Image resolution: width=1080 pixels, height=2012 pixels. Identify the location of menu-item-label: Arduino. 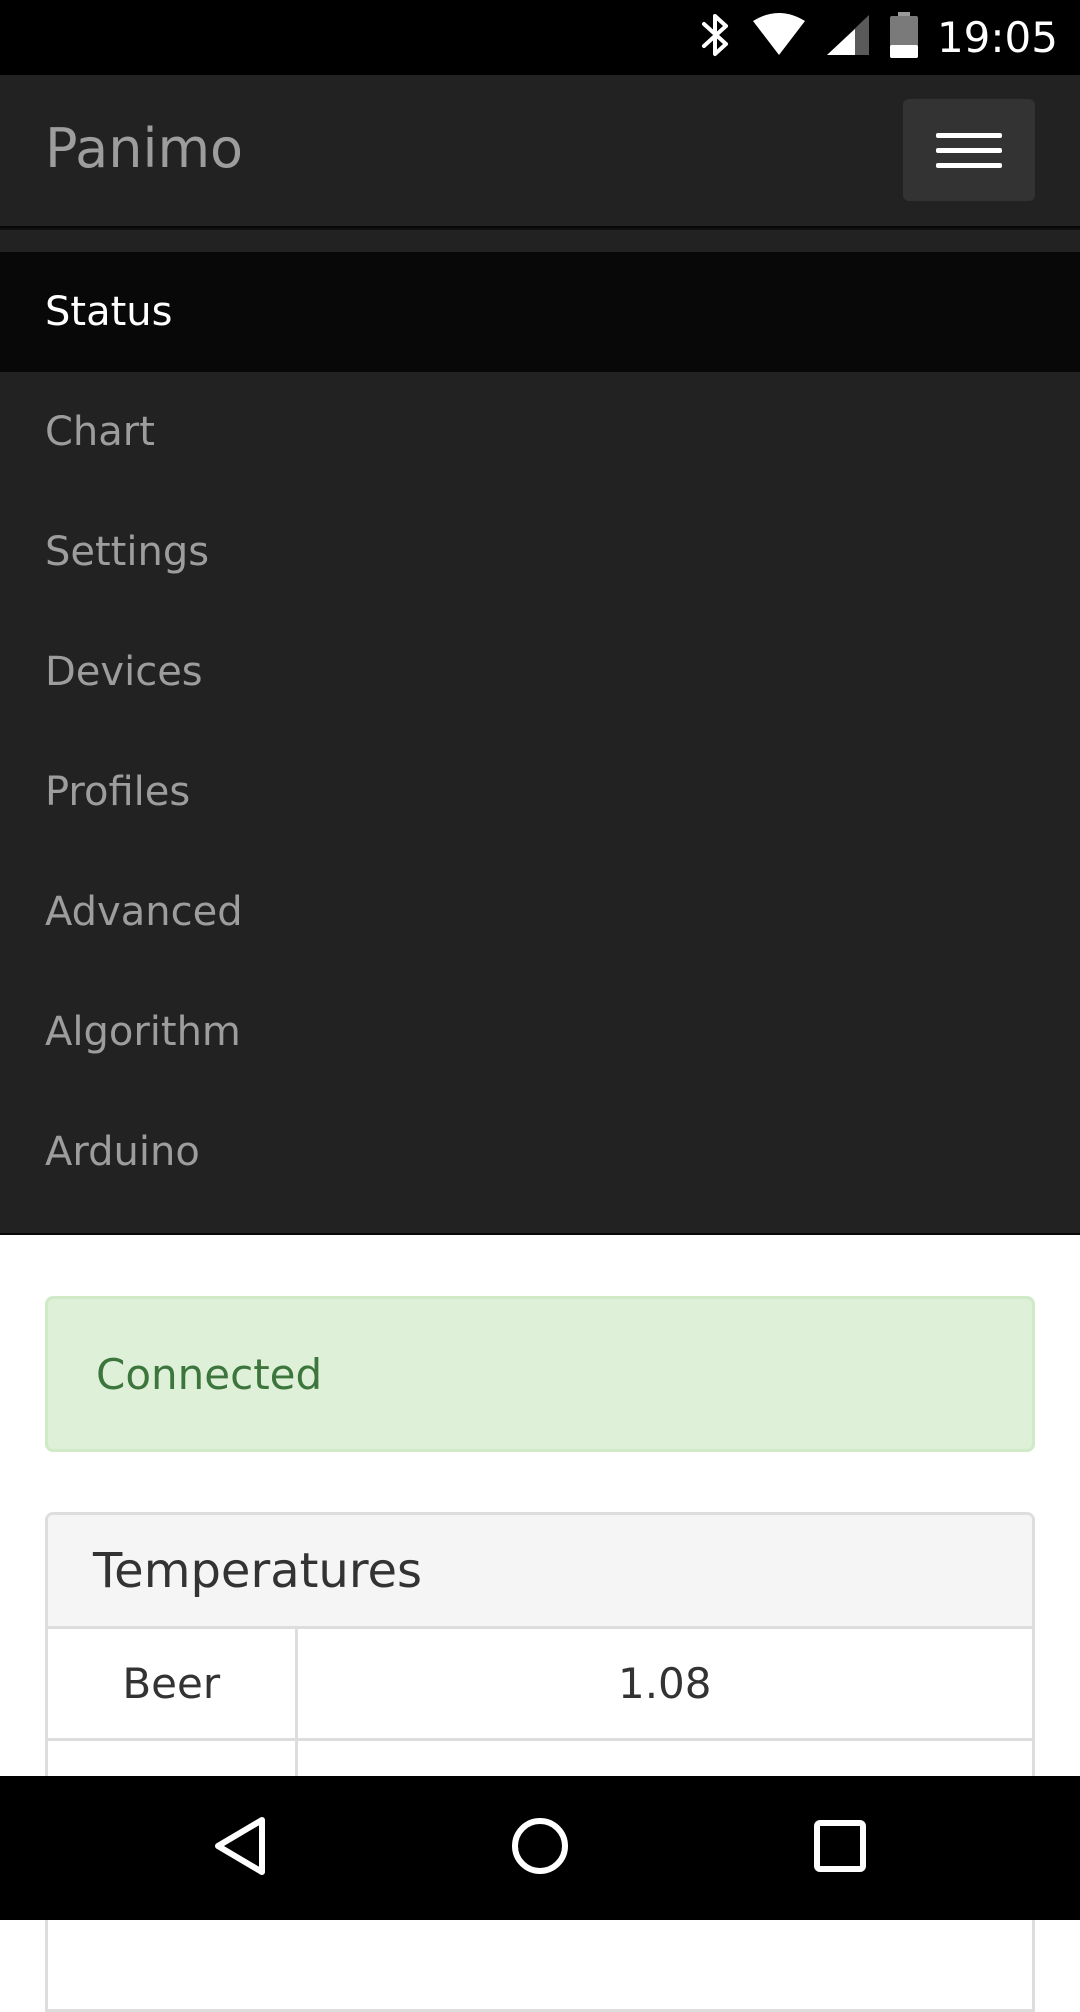
(122, 1152).